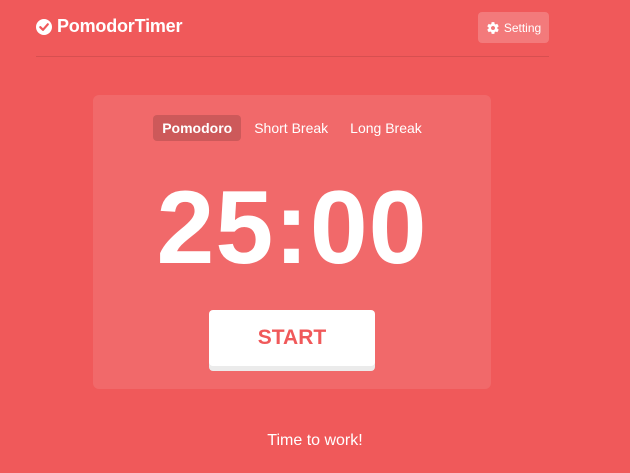  Describe the element at coordinates (292, 338) in the screenshot. I see `start-button: START` at that location.